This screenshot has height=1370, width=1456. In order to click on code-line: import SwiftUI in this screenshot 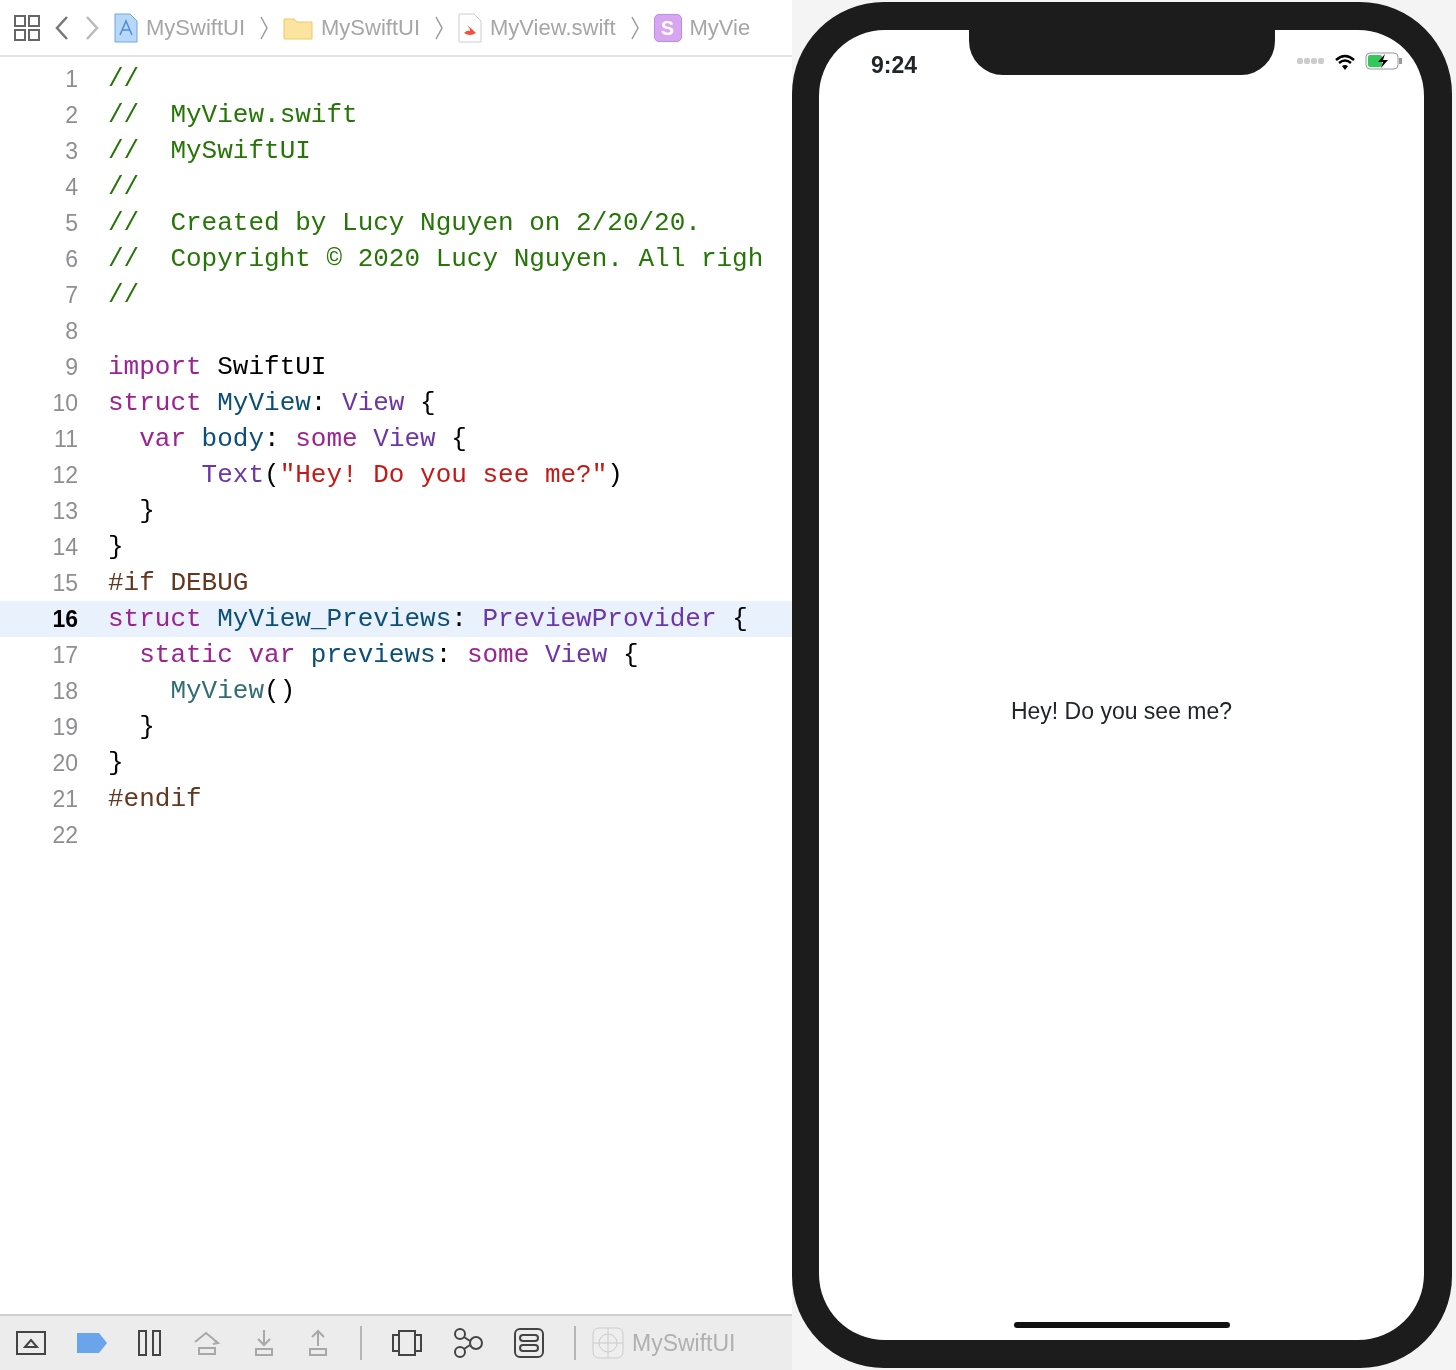, I will do `click(217, 367)`.